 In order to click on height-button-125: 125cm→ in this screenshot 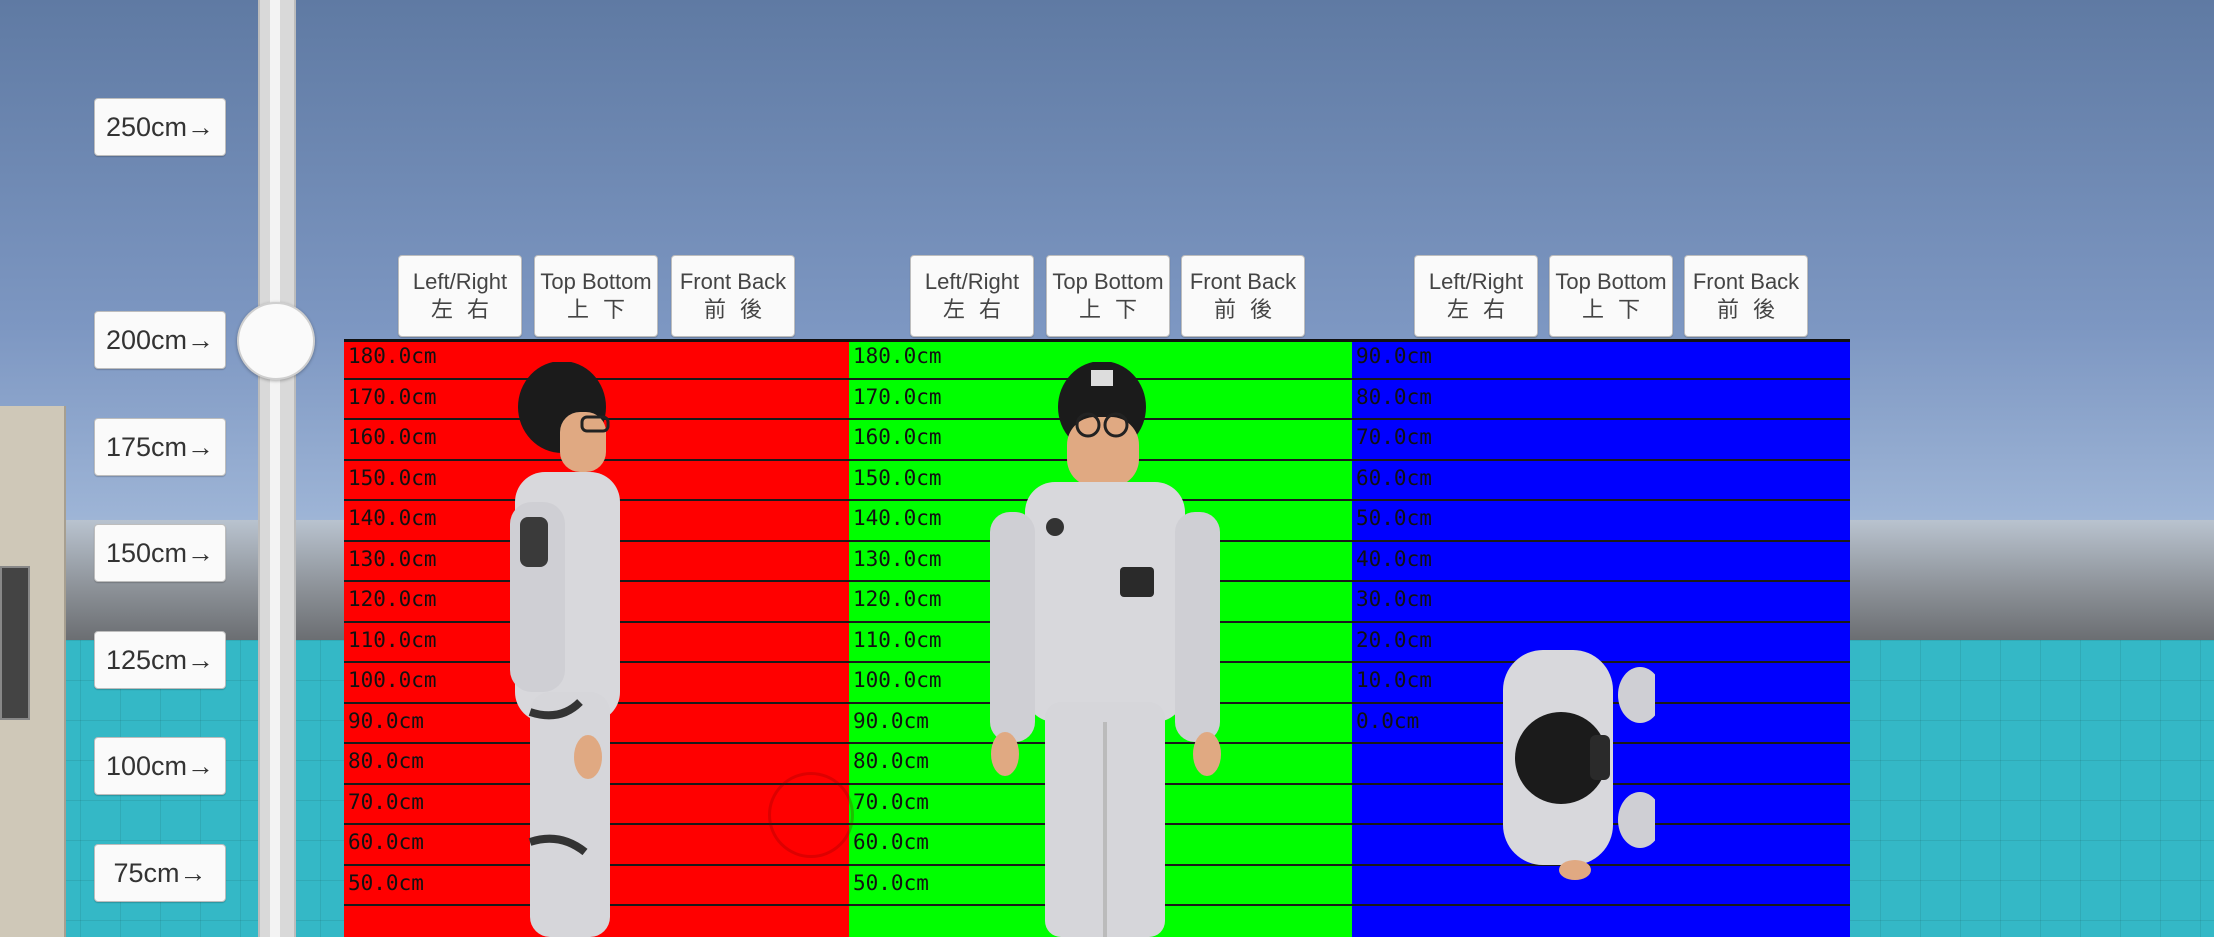, I will do `click(160, 660)`.